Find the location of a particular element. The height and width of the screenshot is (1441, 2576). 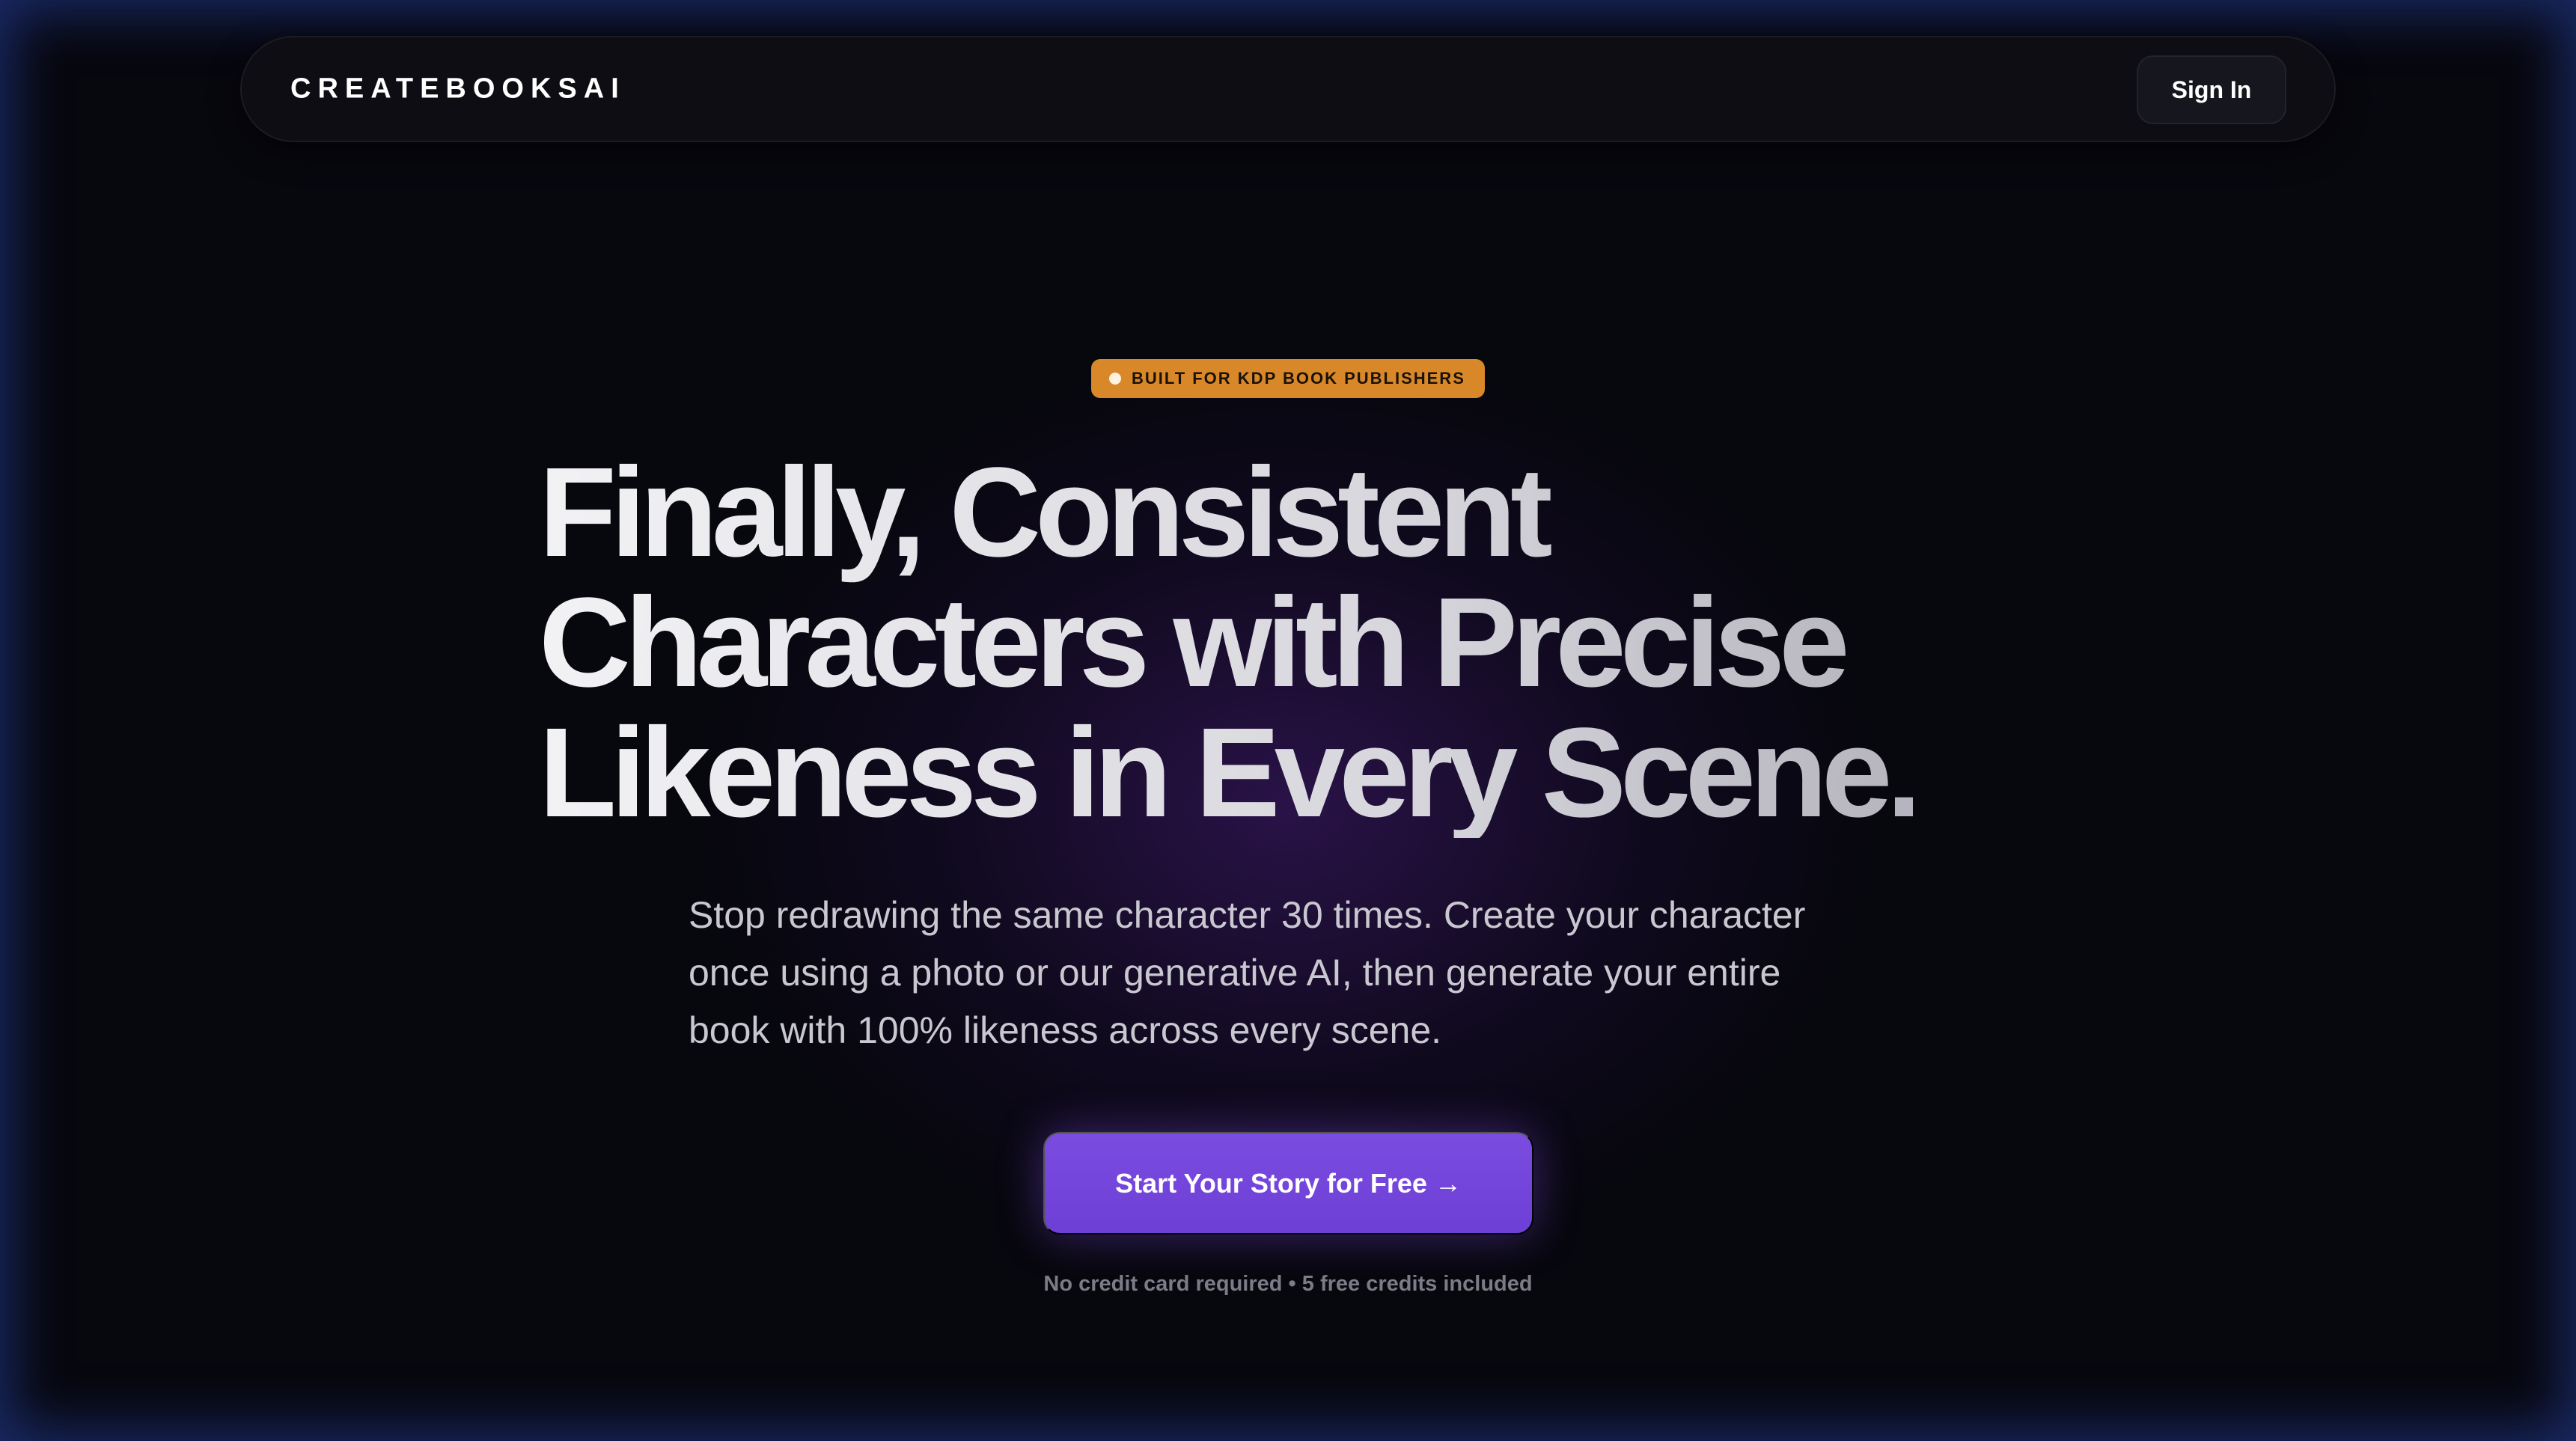

badge-label: BUILT FOR KDP BOOK PUBLISHERS is located at coordinates (1298, 378).